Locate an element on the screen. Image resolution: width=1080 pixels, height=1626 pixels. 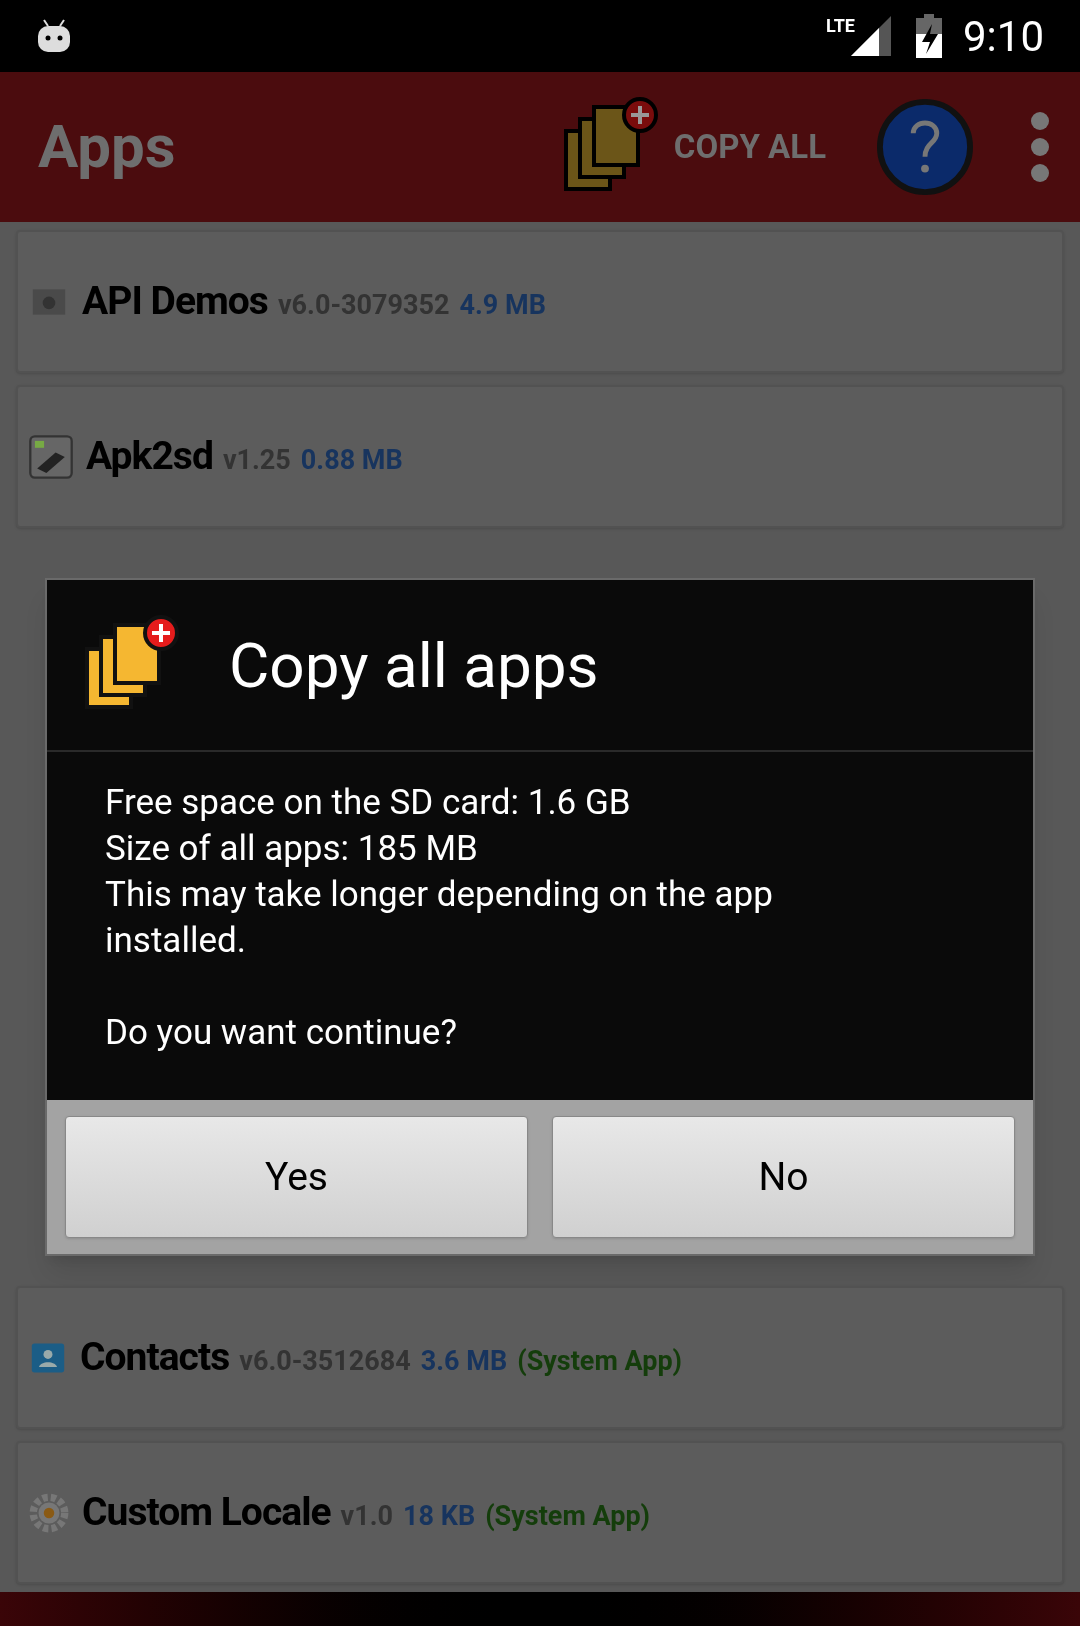
help-icon is located at coordinates (925, 147).